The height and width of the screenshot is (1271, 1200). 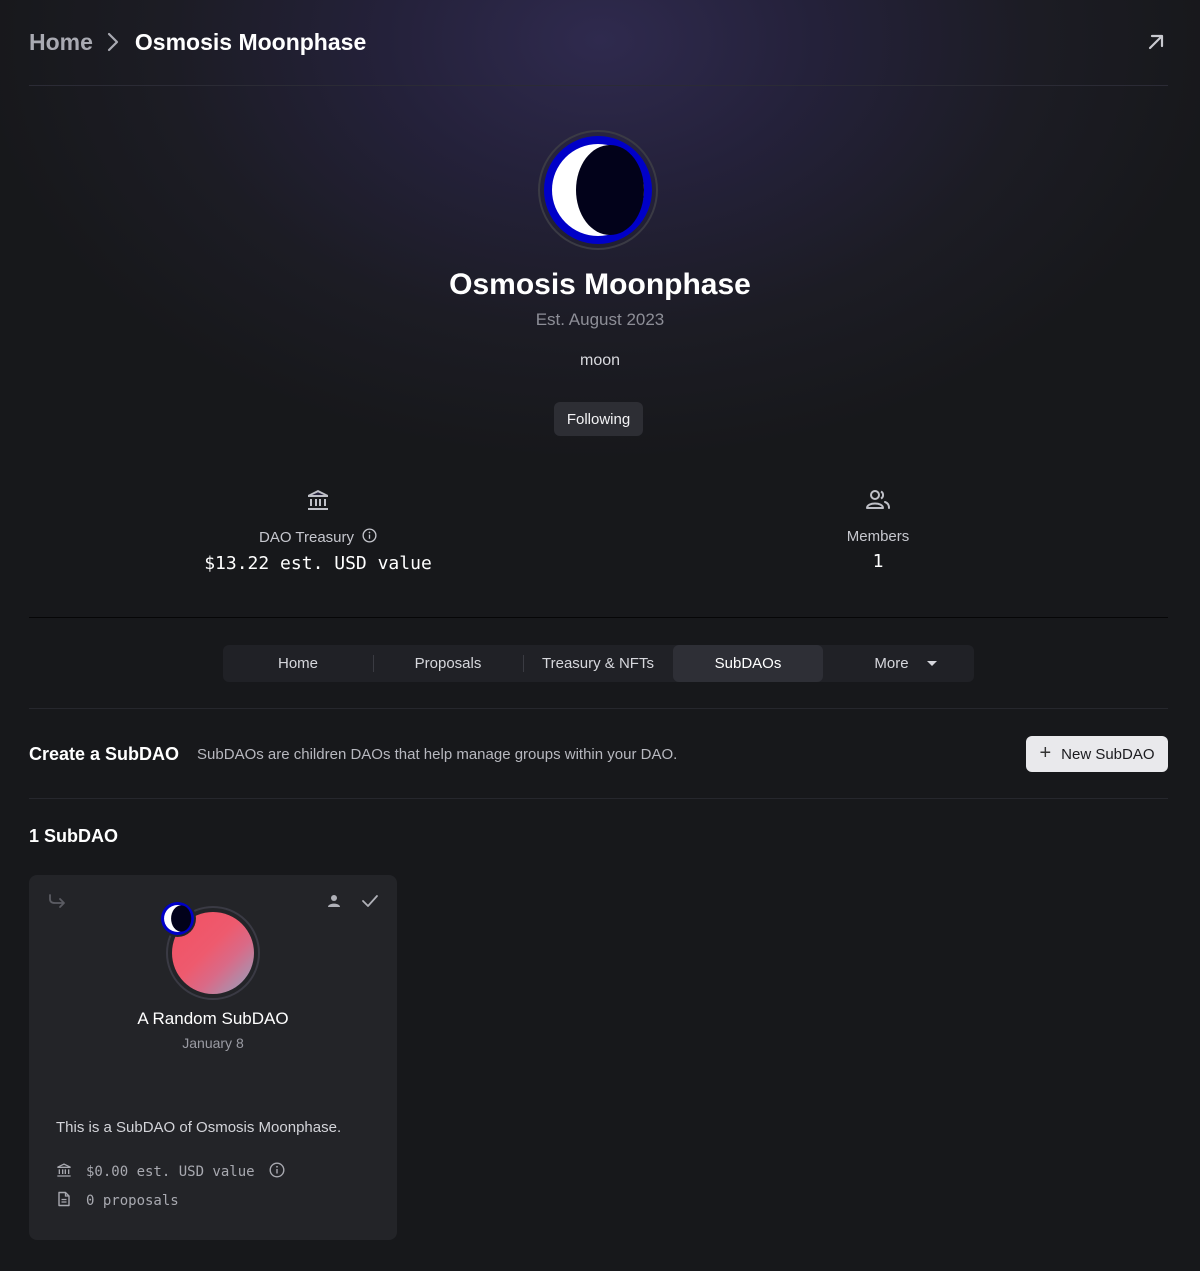 I want to click on new-subdao-button: + New SubDAO, so click(x=1097, y=754).